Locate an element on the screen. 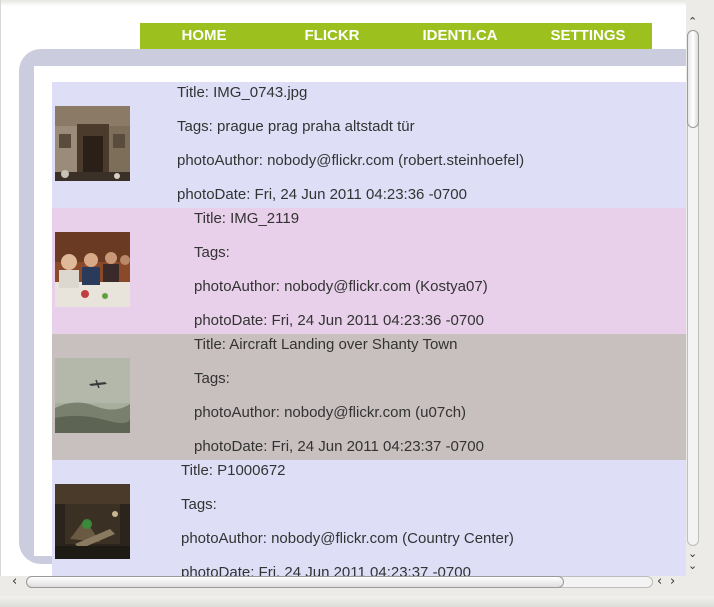  photo-title: Title: IMG_2119 is located at coordinates (247, 218).